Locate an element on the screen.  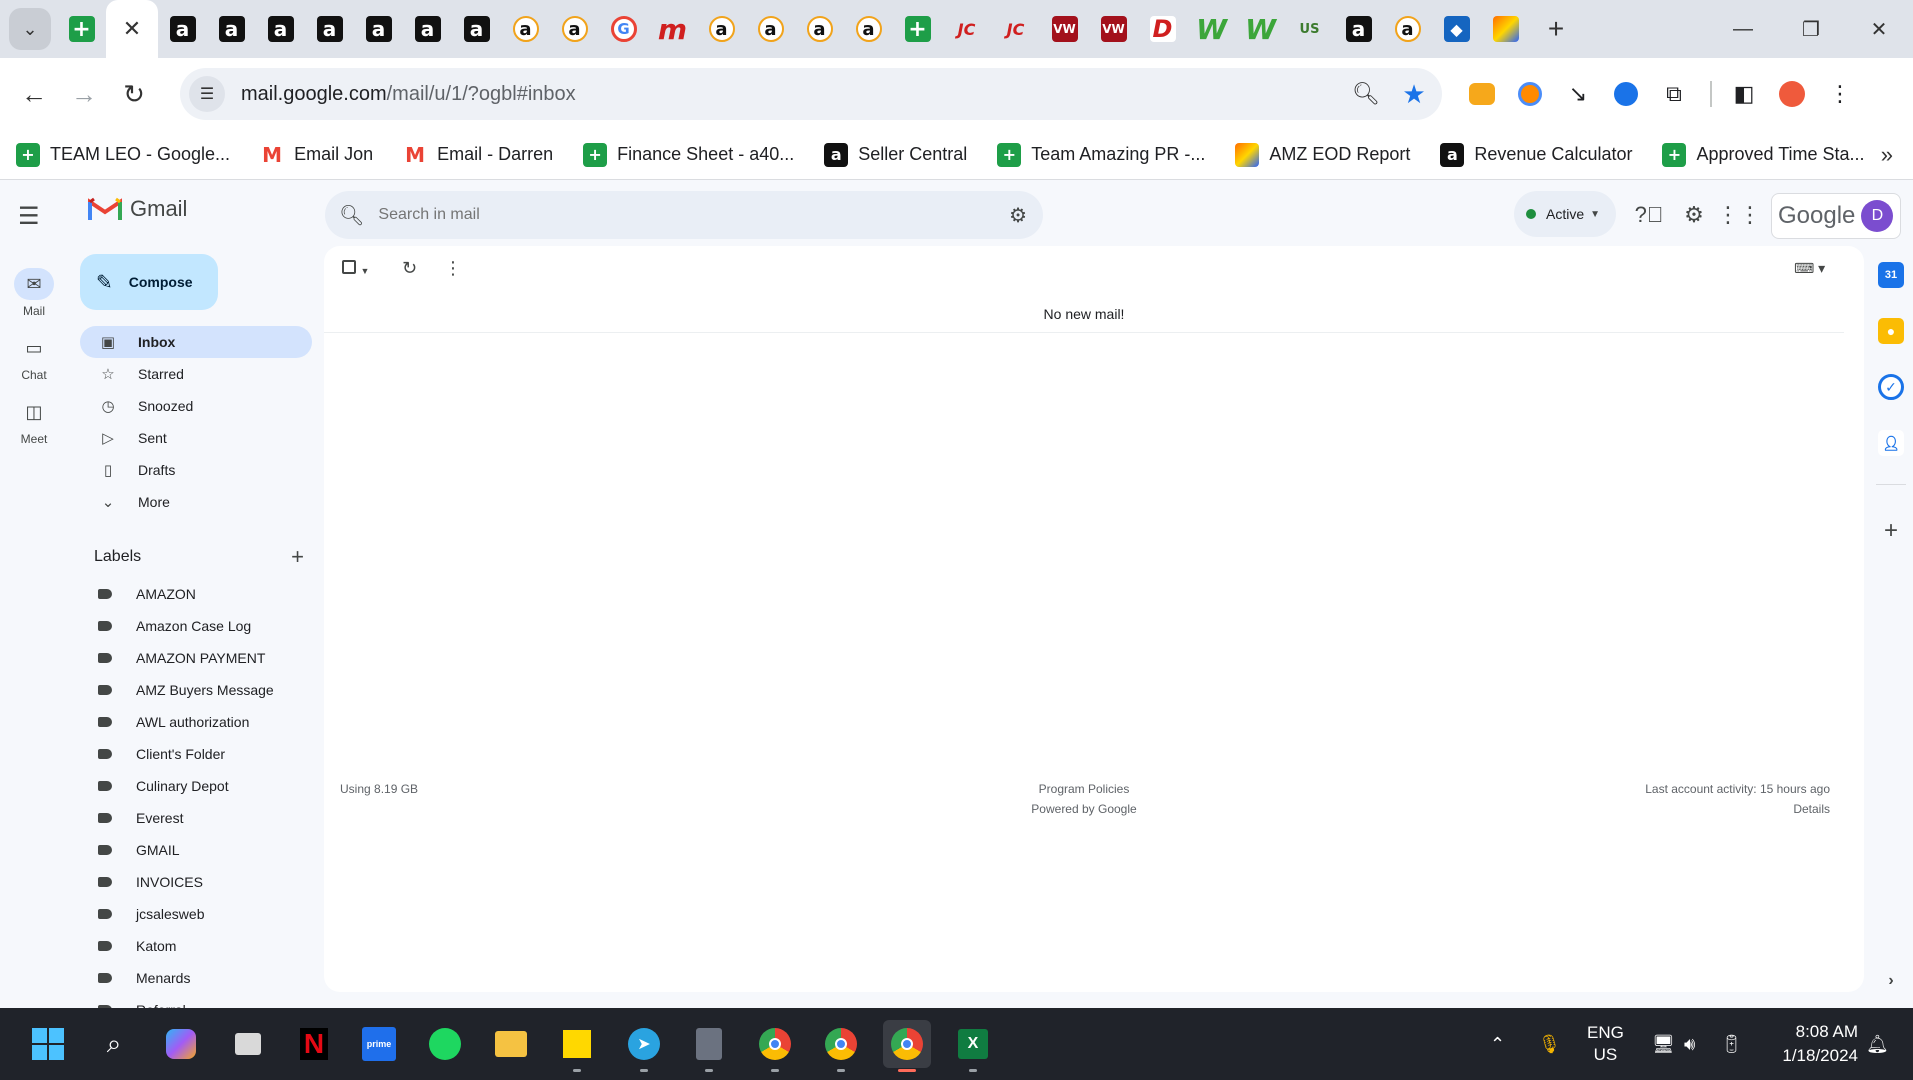
volume-icon: 🔊︎ is located at coordinates (1689, 1044).